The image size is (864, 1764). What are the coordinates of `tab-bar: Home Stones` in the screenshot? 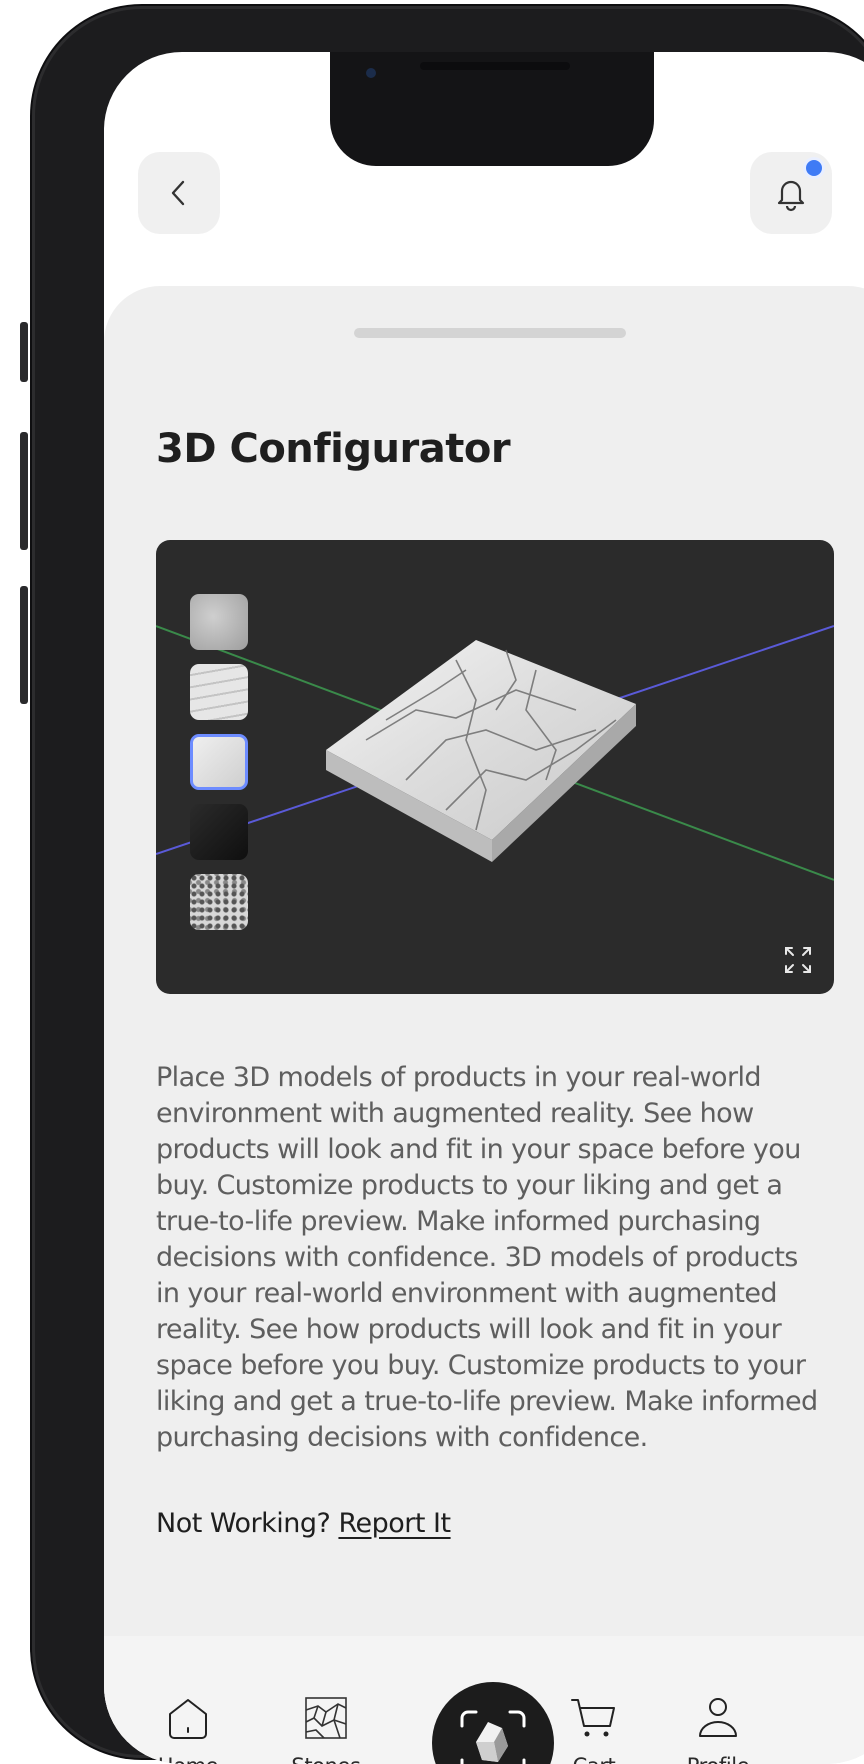 It's located at (484, 1700).